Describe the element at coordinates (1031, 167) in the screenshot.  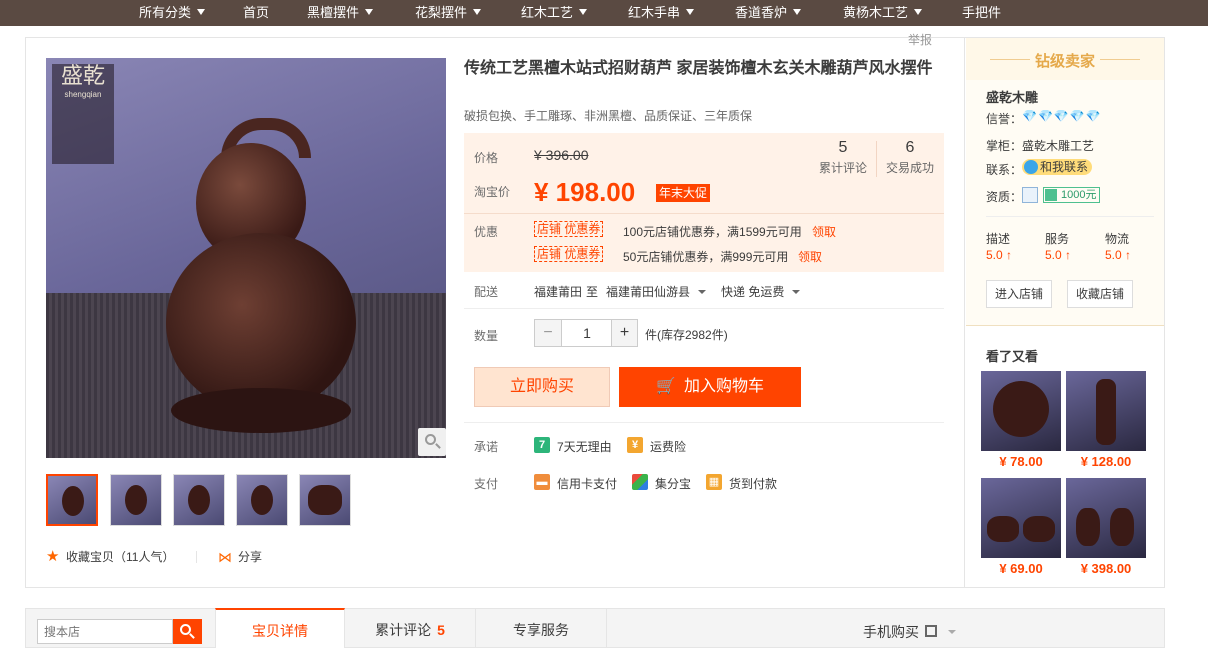
I see `wangwang-icon` at that location.